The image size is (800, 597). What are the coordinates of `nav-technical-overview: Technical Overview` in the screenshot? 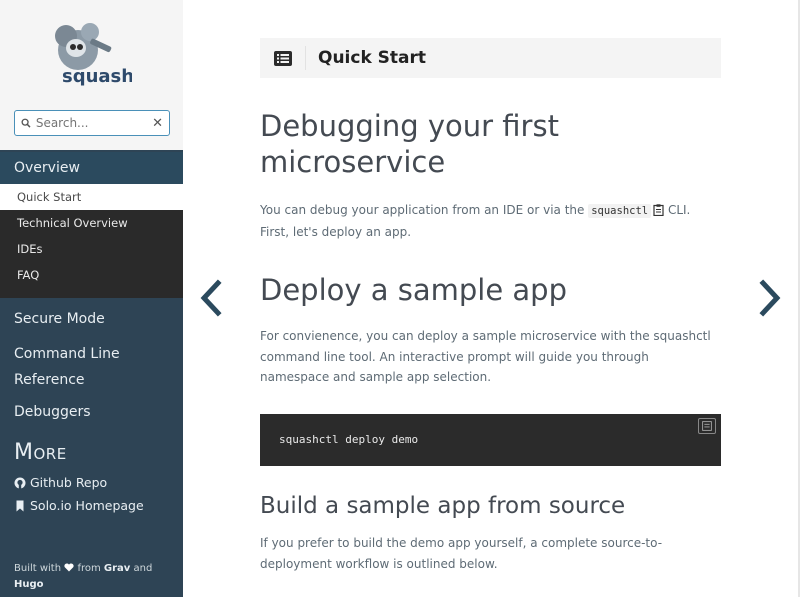 It's located at (91, 223).